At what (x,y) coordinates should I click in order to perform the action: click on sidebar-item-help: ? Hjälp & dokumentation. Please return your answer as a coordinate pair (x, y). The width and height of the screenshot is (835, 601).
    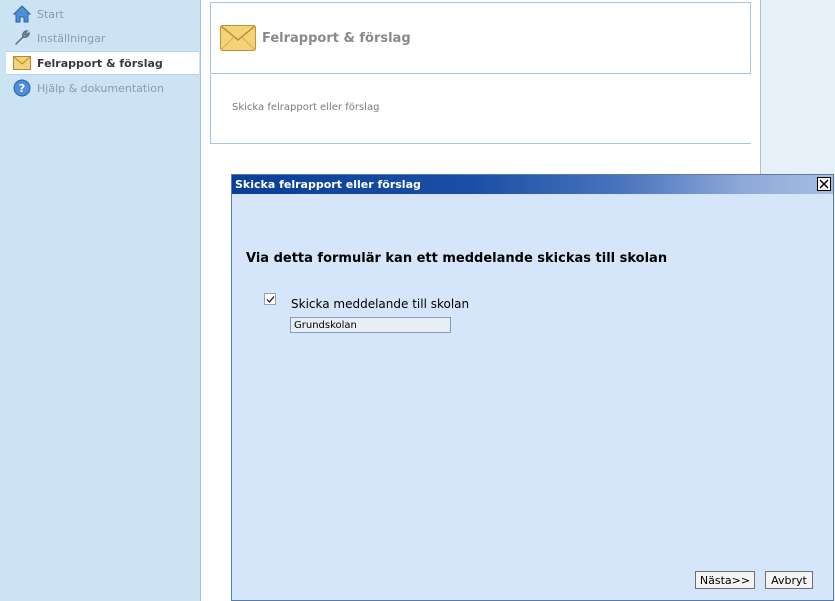
    Looking at the image, I should click on (102, 88).